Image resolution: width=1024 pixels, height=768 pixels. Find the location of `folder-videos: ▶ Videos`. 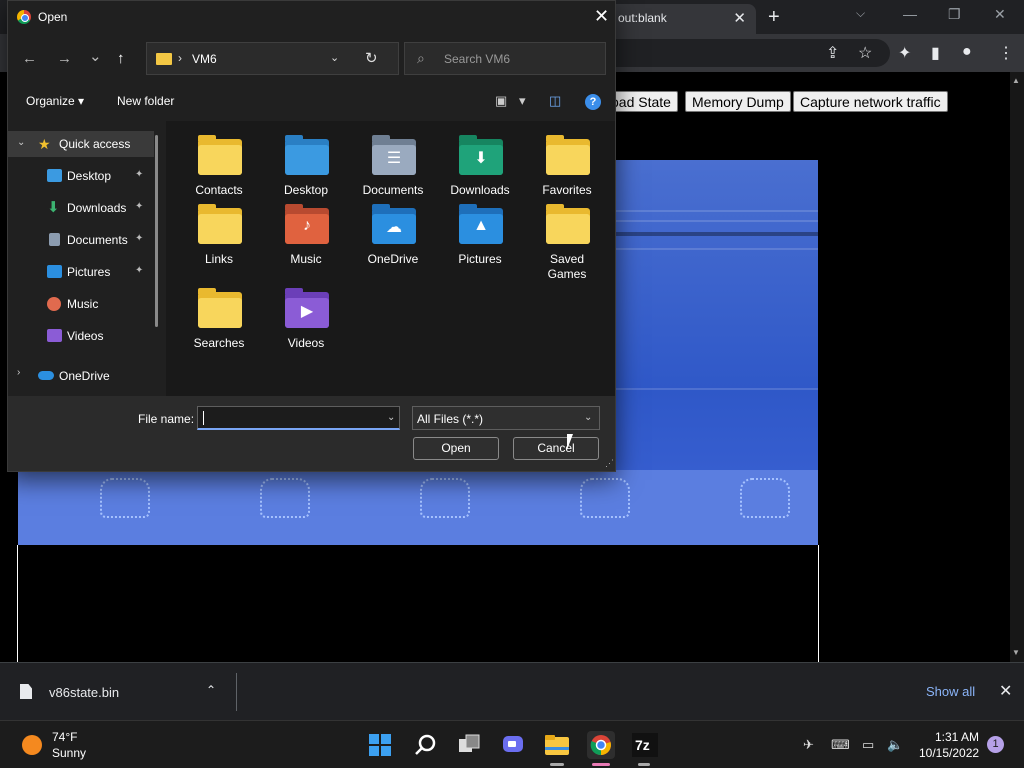

folder-videos: ▶ Videos is located at coordinates (306, 317).